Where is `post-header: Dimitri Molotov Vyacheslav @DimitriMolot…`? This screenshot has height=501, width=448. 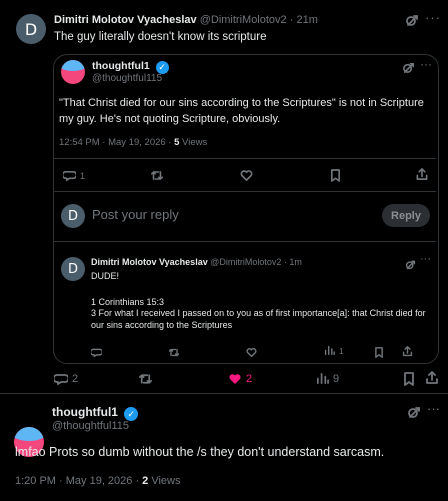 post-header: Dimitri Molotov Vyacheslav @DimitriMolot… is located at coordinates (186, 20).